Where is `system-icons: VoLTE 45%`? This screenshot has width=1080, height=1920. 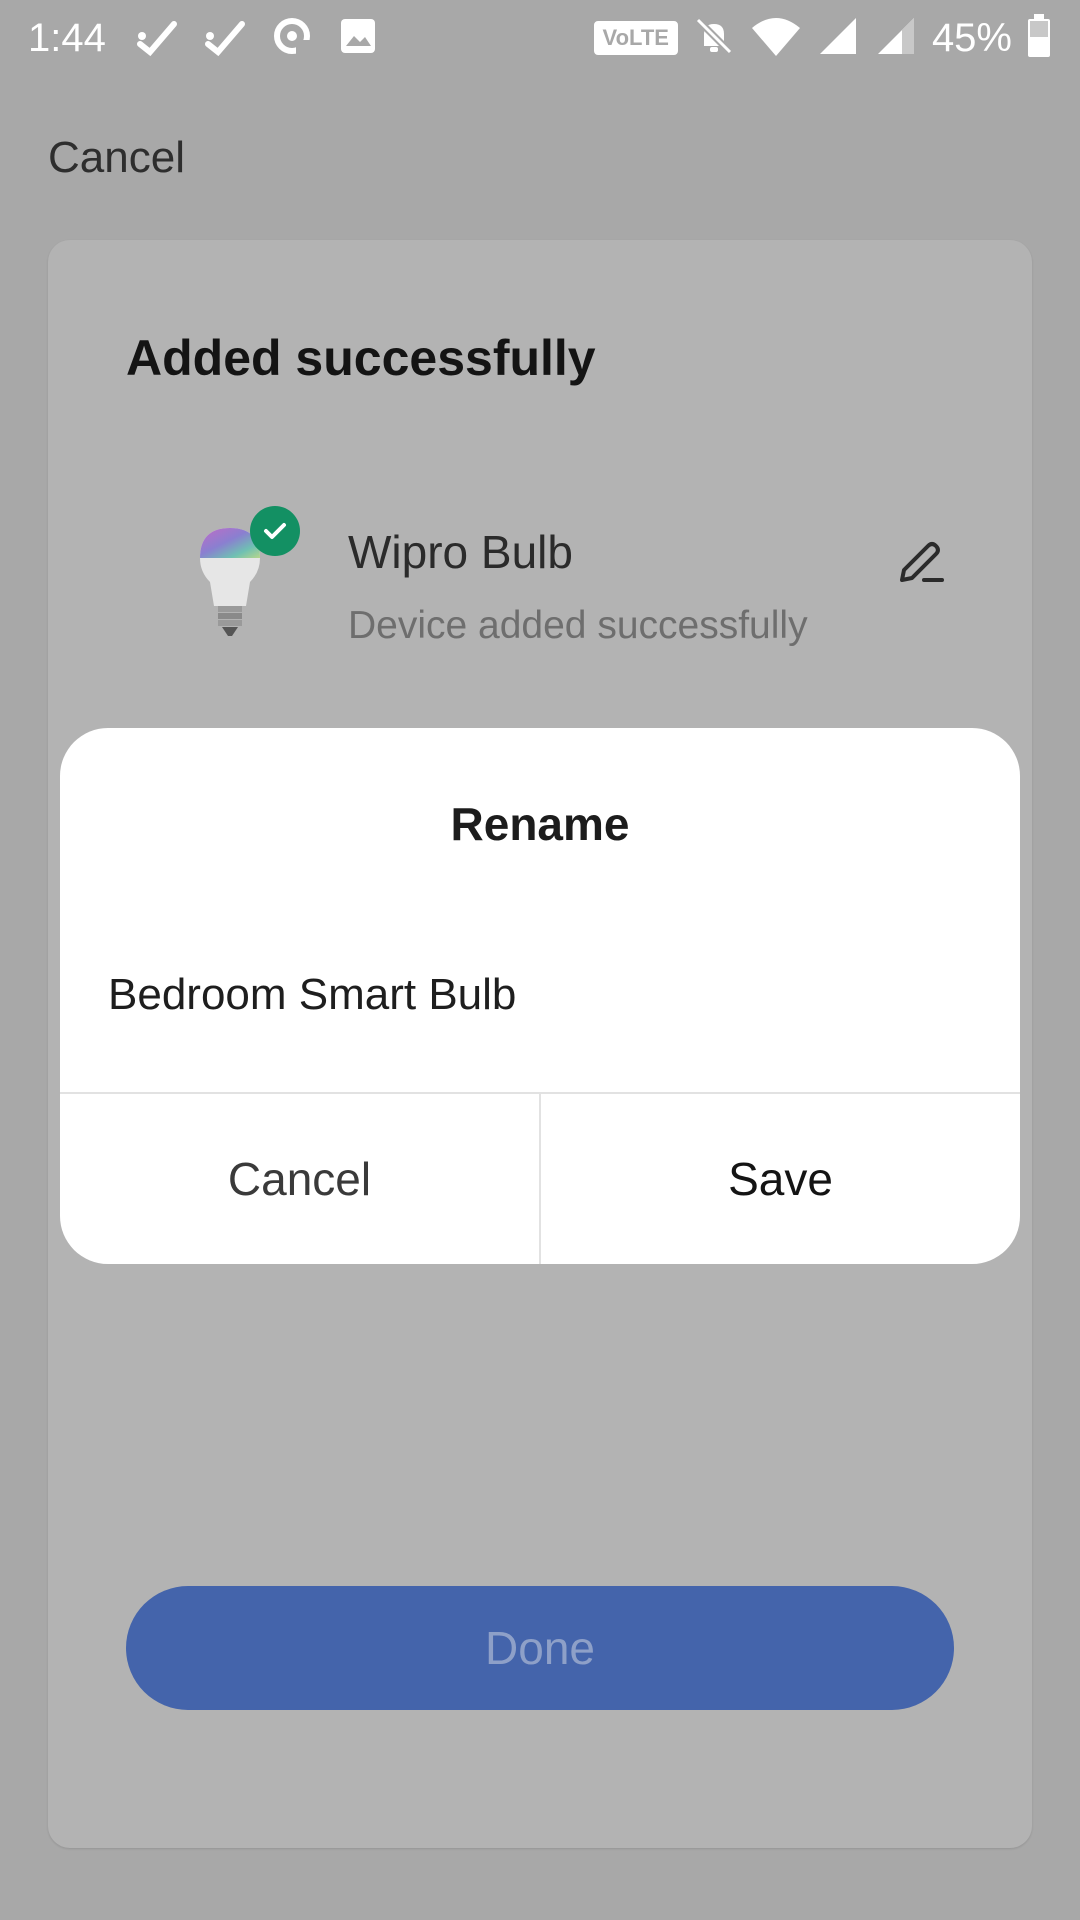
system-icons: VoLTE 45% is located at coordinates (822, 38).